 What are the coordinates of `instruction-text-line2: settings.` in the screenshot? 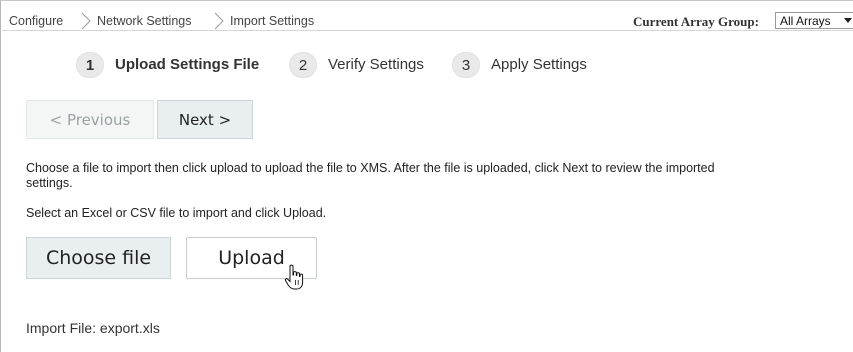 It's located at (49, 183).